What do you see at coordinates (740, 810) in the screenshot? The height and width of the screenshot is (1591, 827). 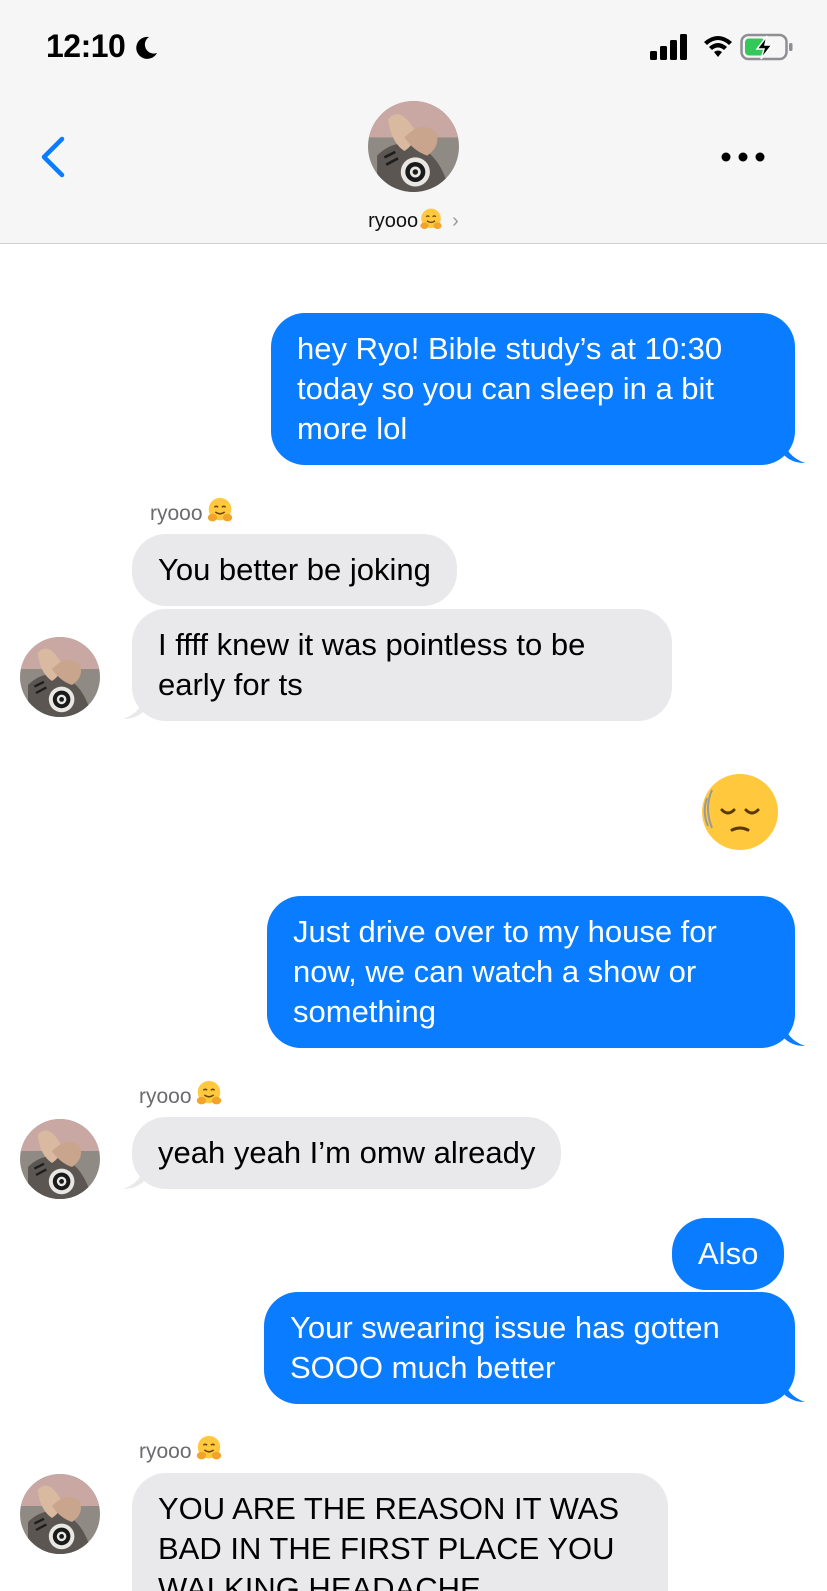 I see `sad-relieved-face-emoji` at bounding box center [740, 810].